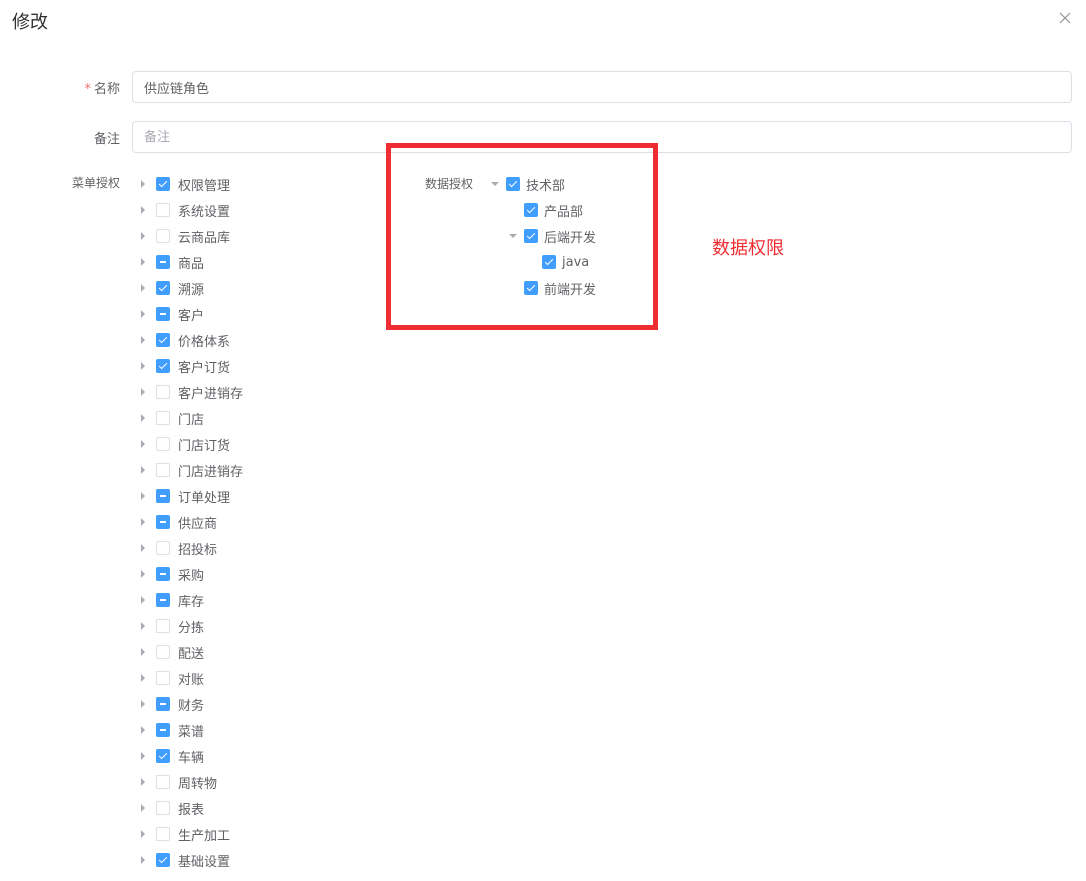 This screenshot has height=881, width=1086. What do you see at coordinates (171, 262) in the screenshot?
I see `menu_tree-node: 商品` at bounding box center [171, 262].